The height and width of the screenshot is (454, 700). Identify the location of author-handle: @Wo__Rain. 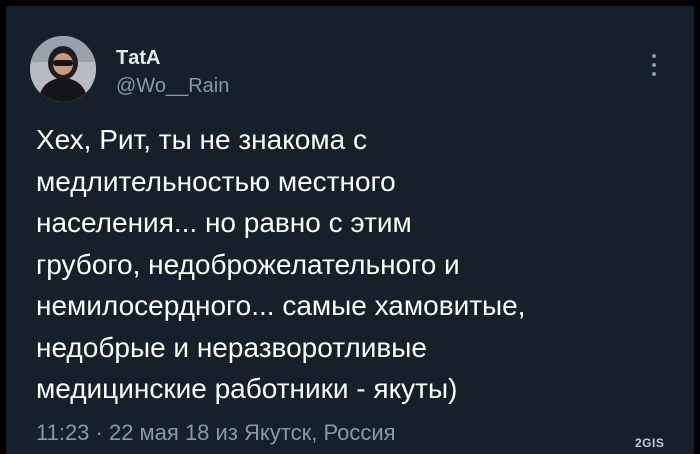
(172, 86).